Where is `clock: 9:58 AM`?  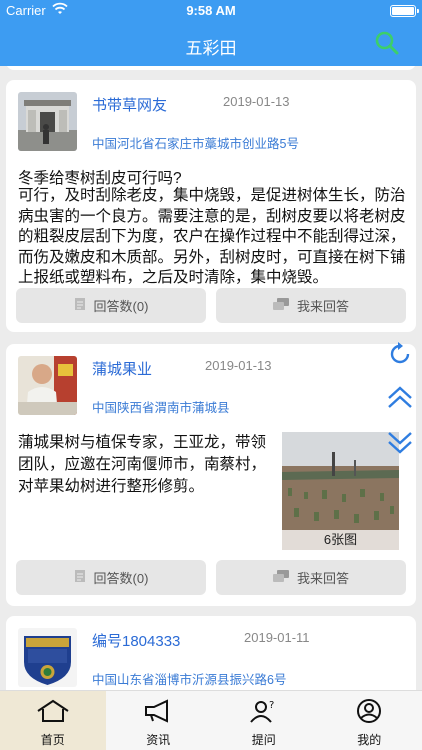 clock: 9:58 AM is located at coordinates (211, 10).